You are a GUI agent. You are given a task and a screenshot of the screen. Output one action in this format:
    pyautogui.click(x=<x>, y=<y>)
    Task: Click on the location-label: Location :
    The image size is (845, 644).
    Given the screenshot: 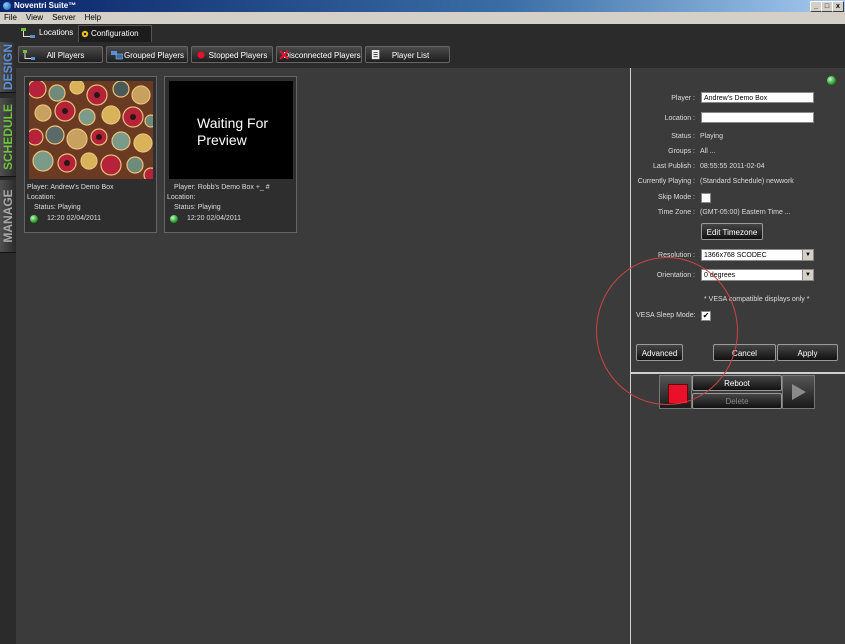 What is the action you would take?
    pyautogui.click(x=679, y=118)
    